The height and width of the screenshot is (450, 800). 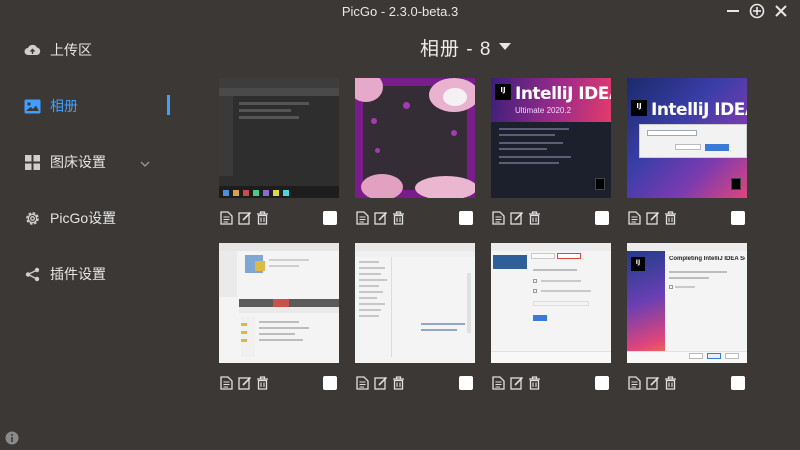 I want to click on image-icon, so click(x=32, y=106).